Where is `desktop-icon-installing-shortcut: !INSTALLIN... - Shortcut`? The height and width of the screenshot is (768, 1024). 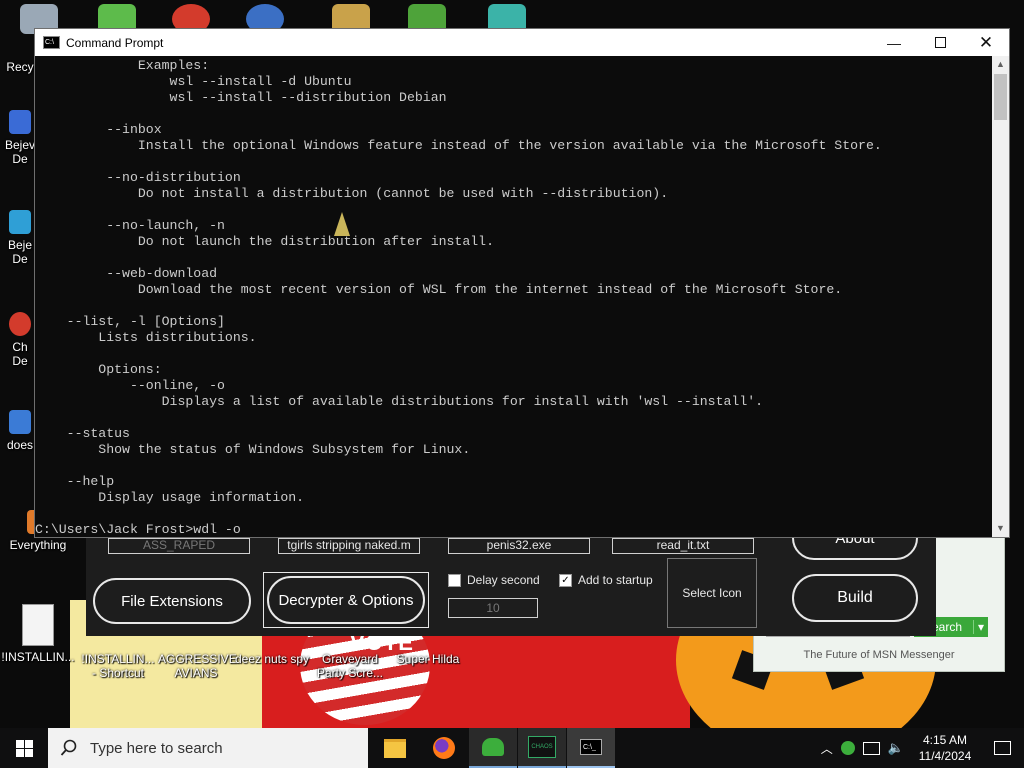
desktop-icon-installing-shortcut: !INSTALLIN... - Shortcut is located at coordinates (118, 656).